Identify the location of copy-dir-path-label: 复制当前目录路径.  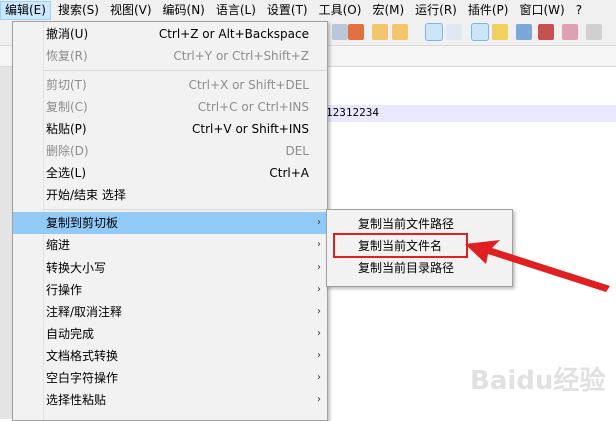
(406, 268).